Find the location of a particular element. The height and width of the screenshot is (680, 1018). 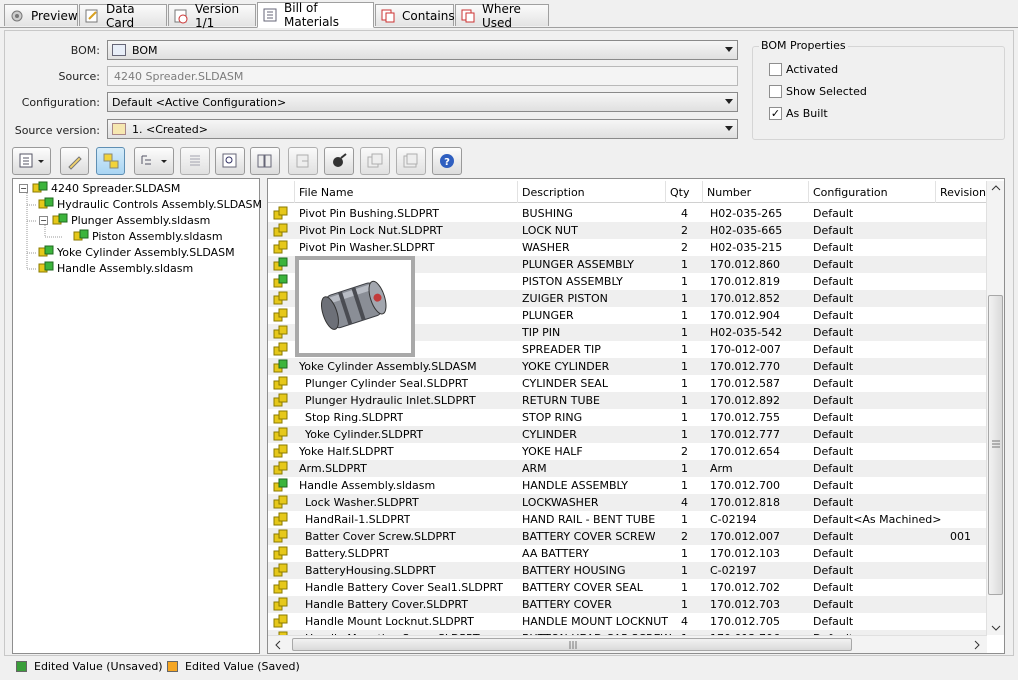

table-row: Arm.SLDPRT ARM 1 Arm Default is located at coordinates (627, 468).